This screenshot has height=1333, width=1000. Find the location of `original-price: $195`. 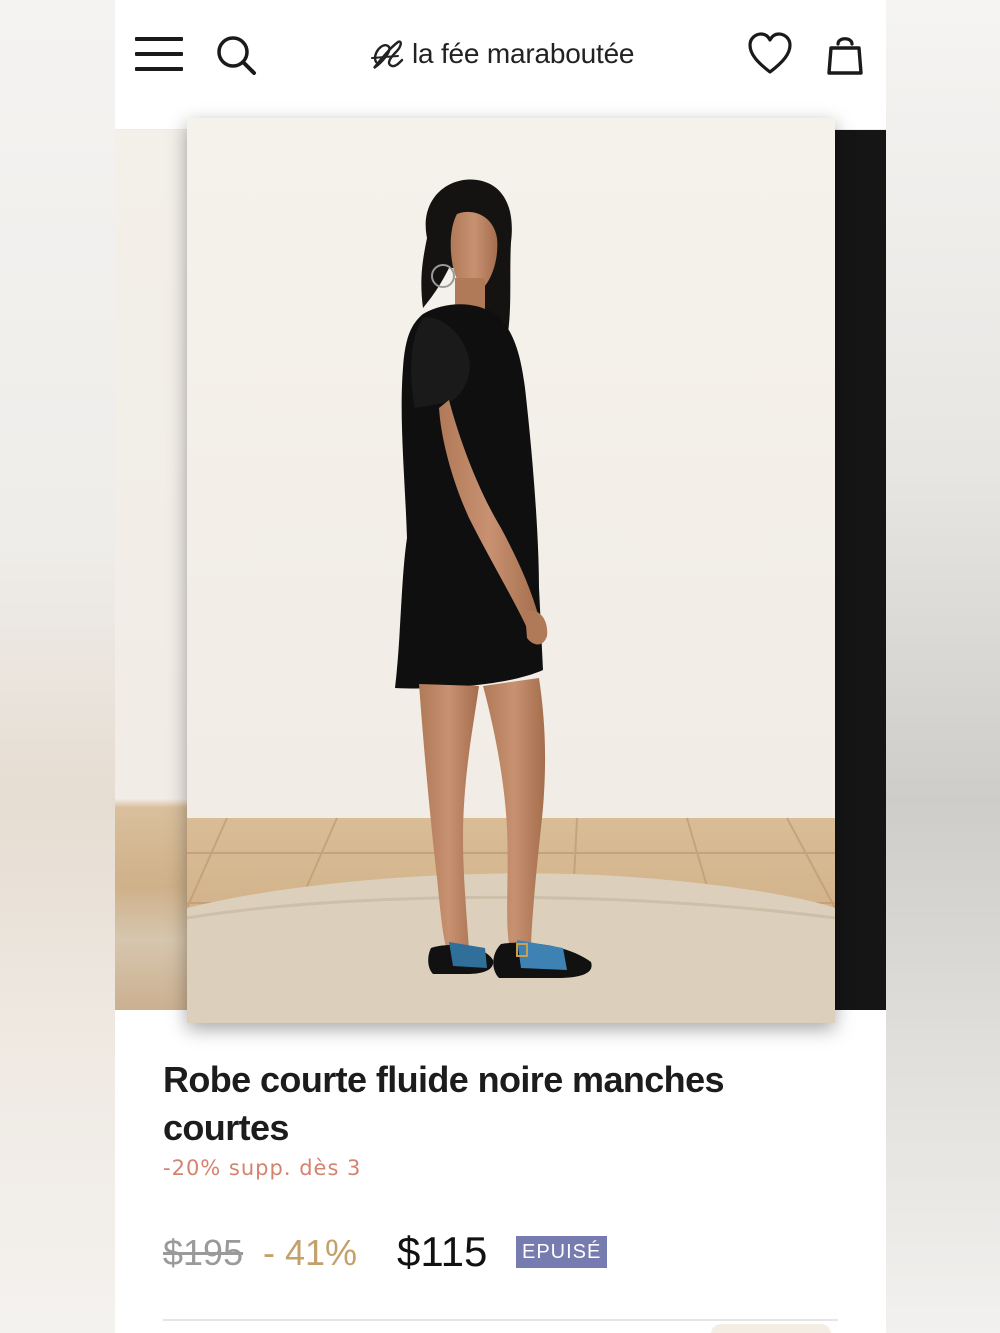

original-price: $195 is located at coordinates (203, 1252).